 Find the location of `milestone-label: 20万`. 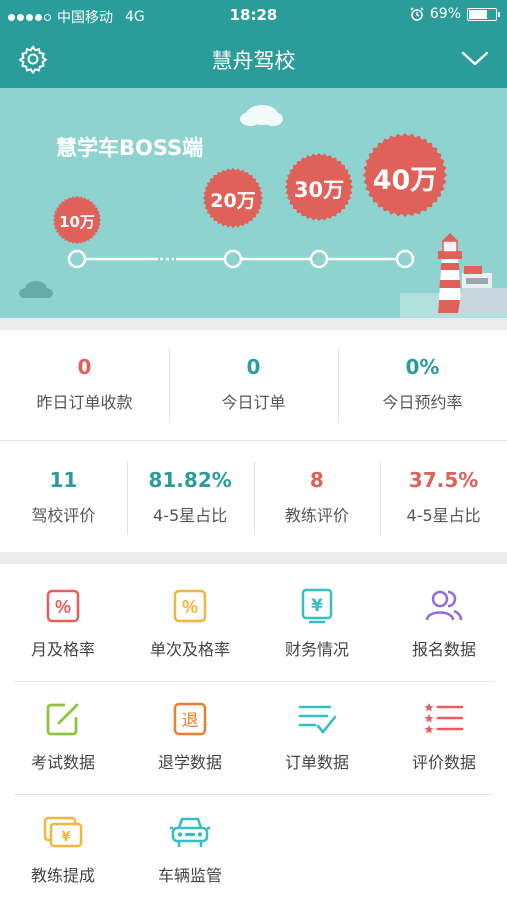

milestone-label: 20万 is located at coordinates (233, 201).